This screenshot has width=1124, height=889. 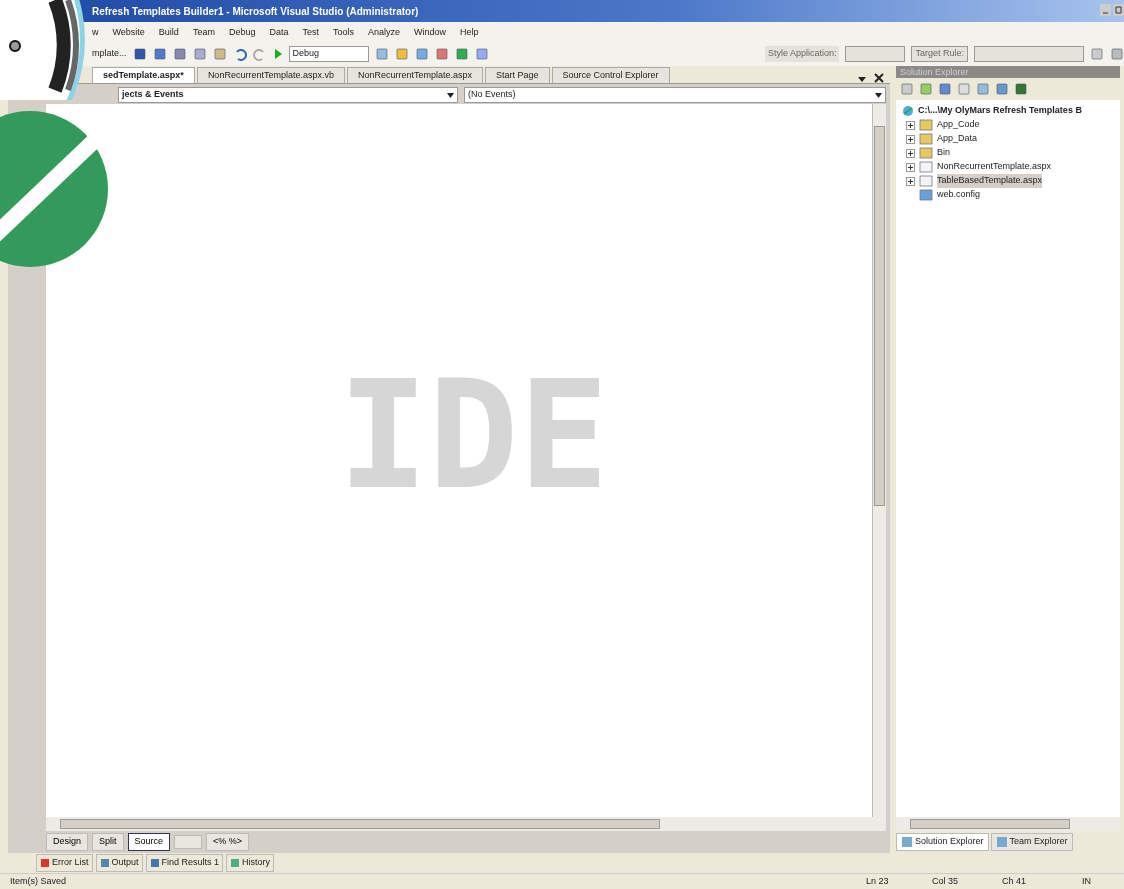 What do you see at coordinates (67, 842) in the screenshot?
I see `view-tab: Design` at bounding box center [67, 842].